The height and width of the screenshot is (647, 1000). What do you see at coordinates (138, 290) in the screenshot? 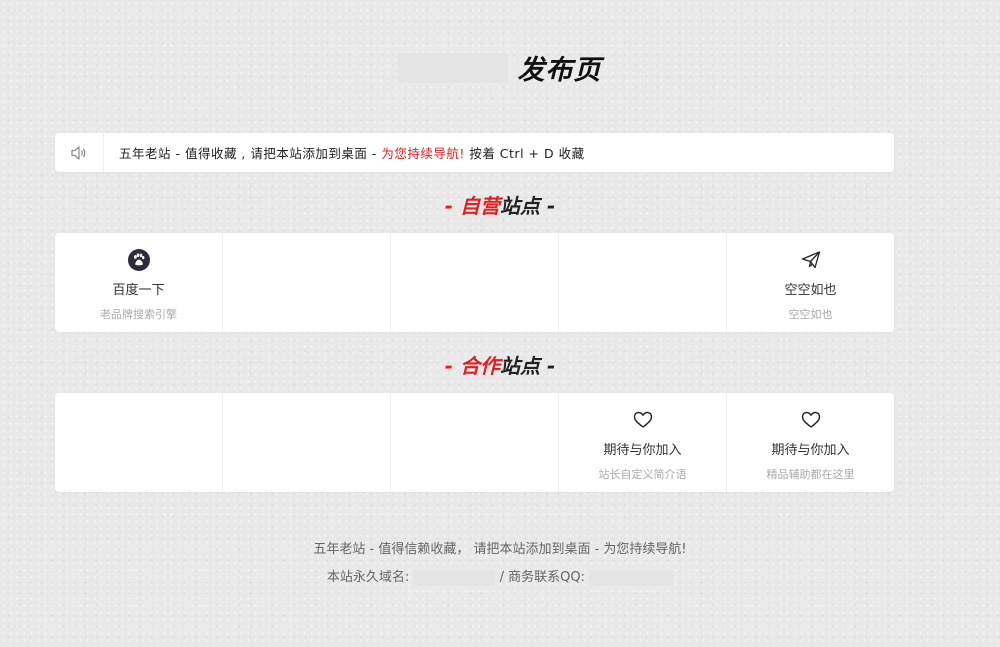
I see `site-name: 百度一下` at bounding box center [138, 290].